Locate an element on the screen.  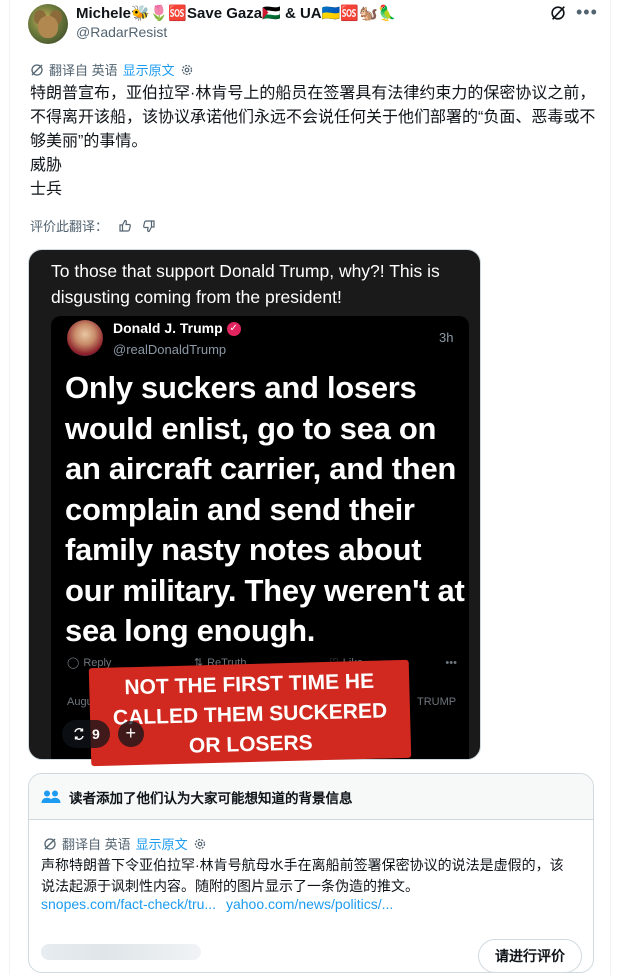
translated-from-label: 翻译自 英语 is located at coordinates (83, 70).